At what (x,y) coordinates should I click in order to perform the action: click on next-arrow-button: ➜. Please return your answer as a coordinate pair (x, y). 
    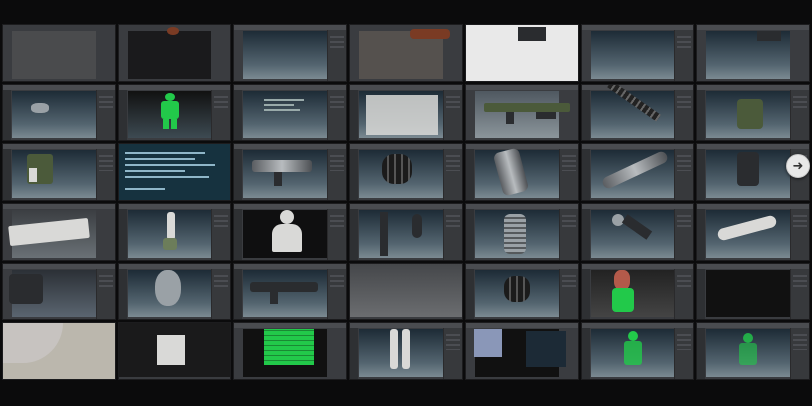
    Looking at the image, I should click on (798, 166).